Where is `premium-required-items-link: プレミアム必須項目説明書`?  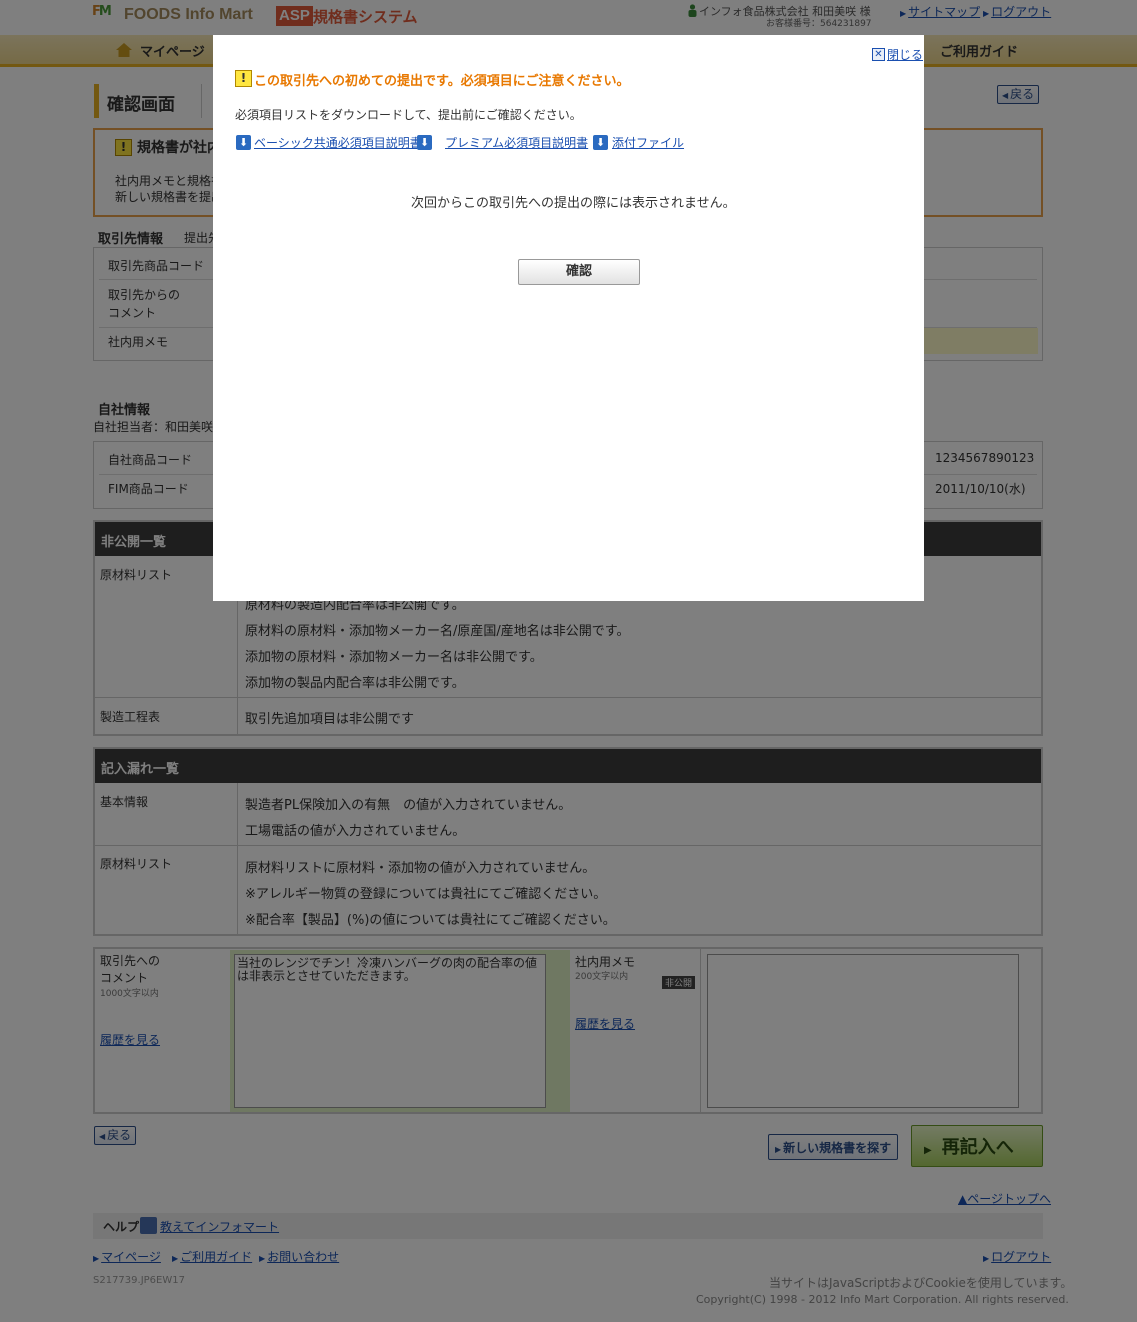 premium-required-items-link: プレミアム必須項目説明書 is located at coordinates (516, 142).